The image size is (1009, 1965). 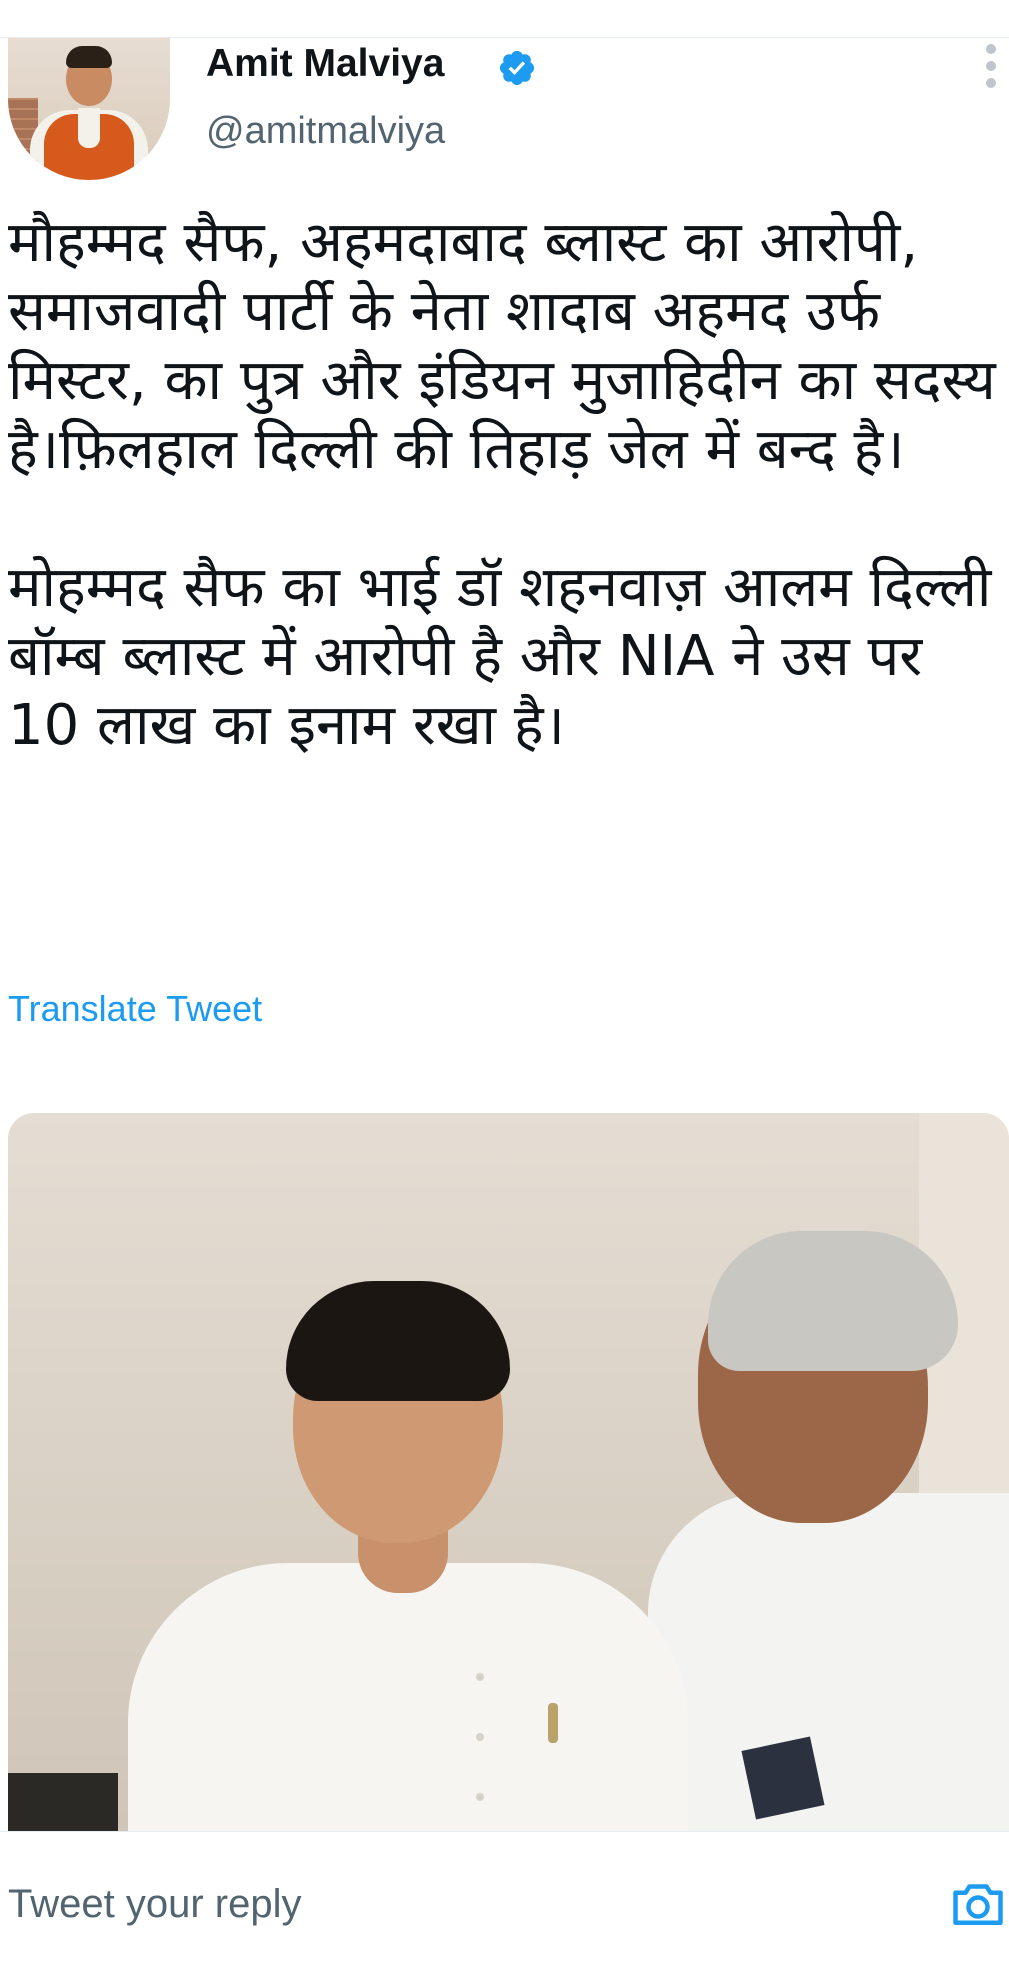 I want to click on reply-divider, so click(x=504, y=1831).